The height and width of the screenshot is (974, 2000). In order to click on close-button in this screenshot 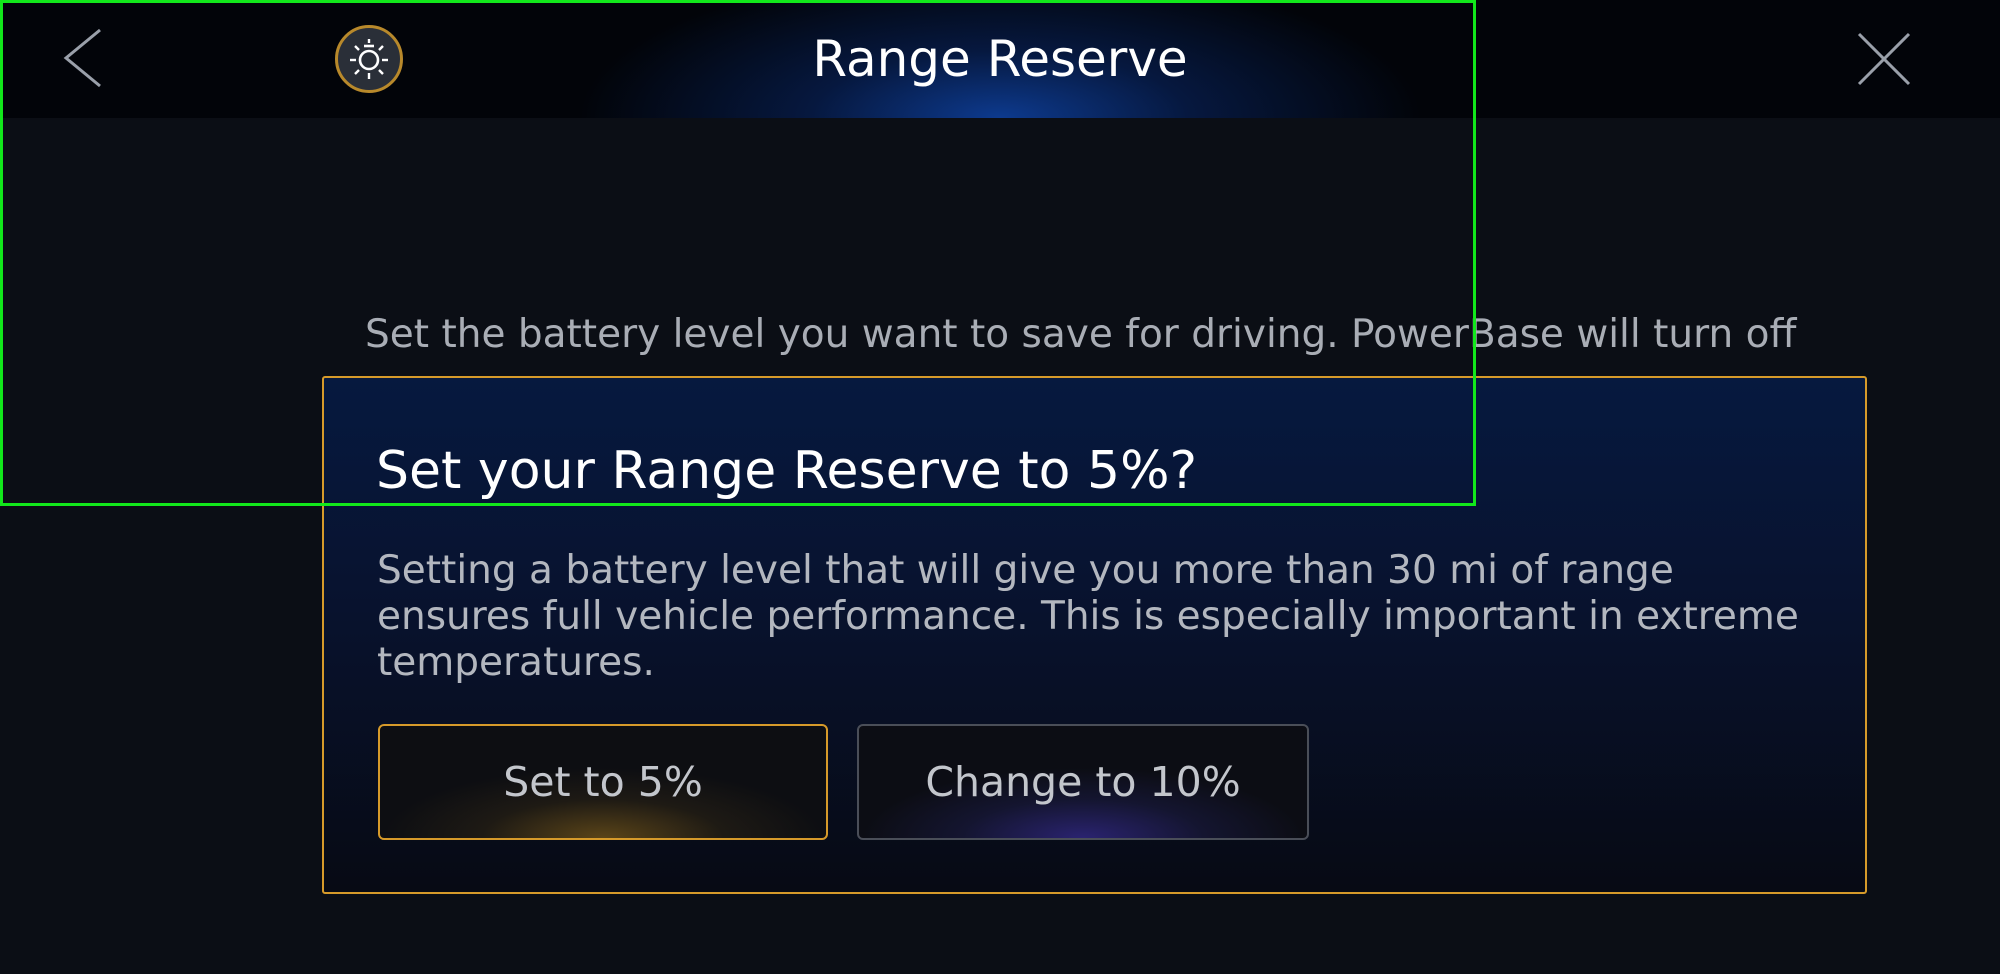, I will do `click(1884, 59)`.